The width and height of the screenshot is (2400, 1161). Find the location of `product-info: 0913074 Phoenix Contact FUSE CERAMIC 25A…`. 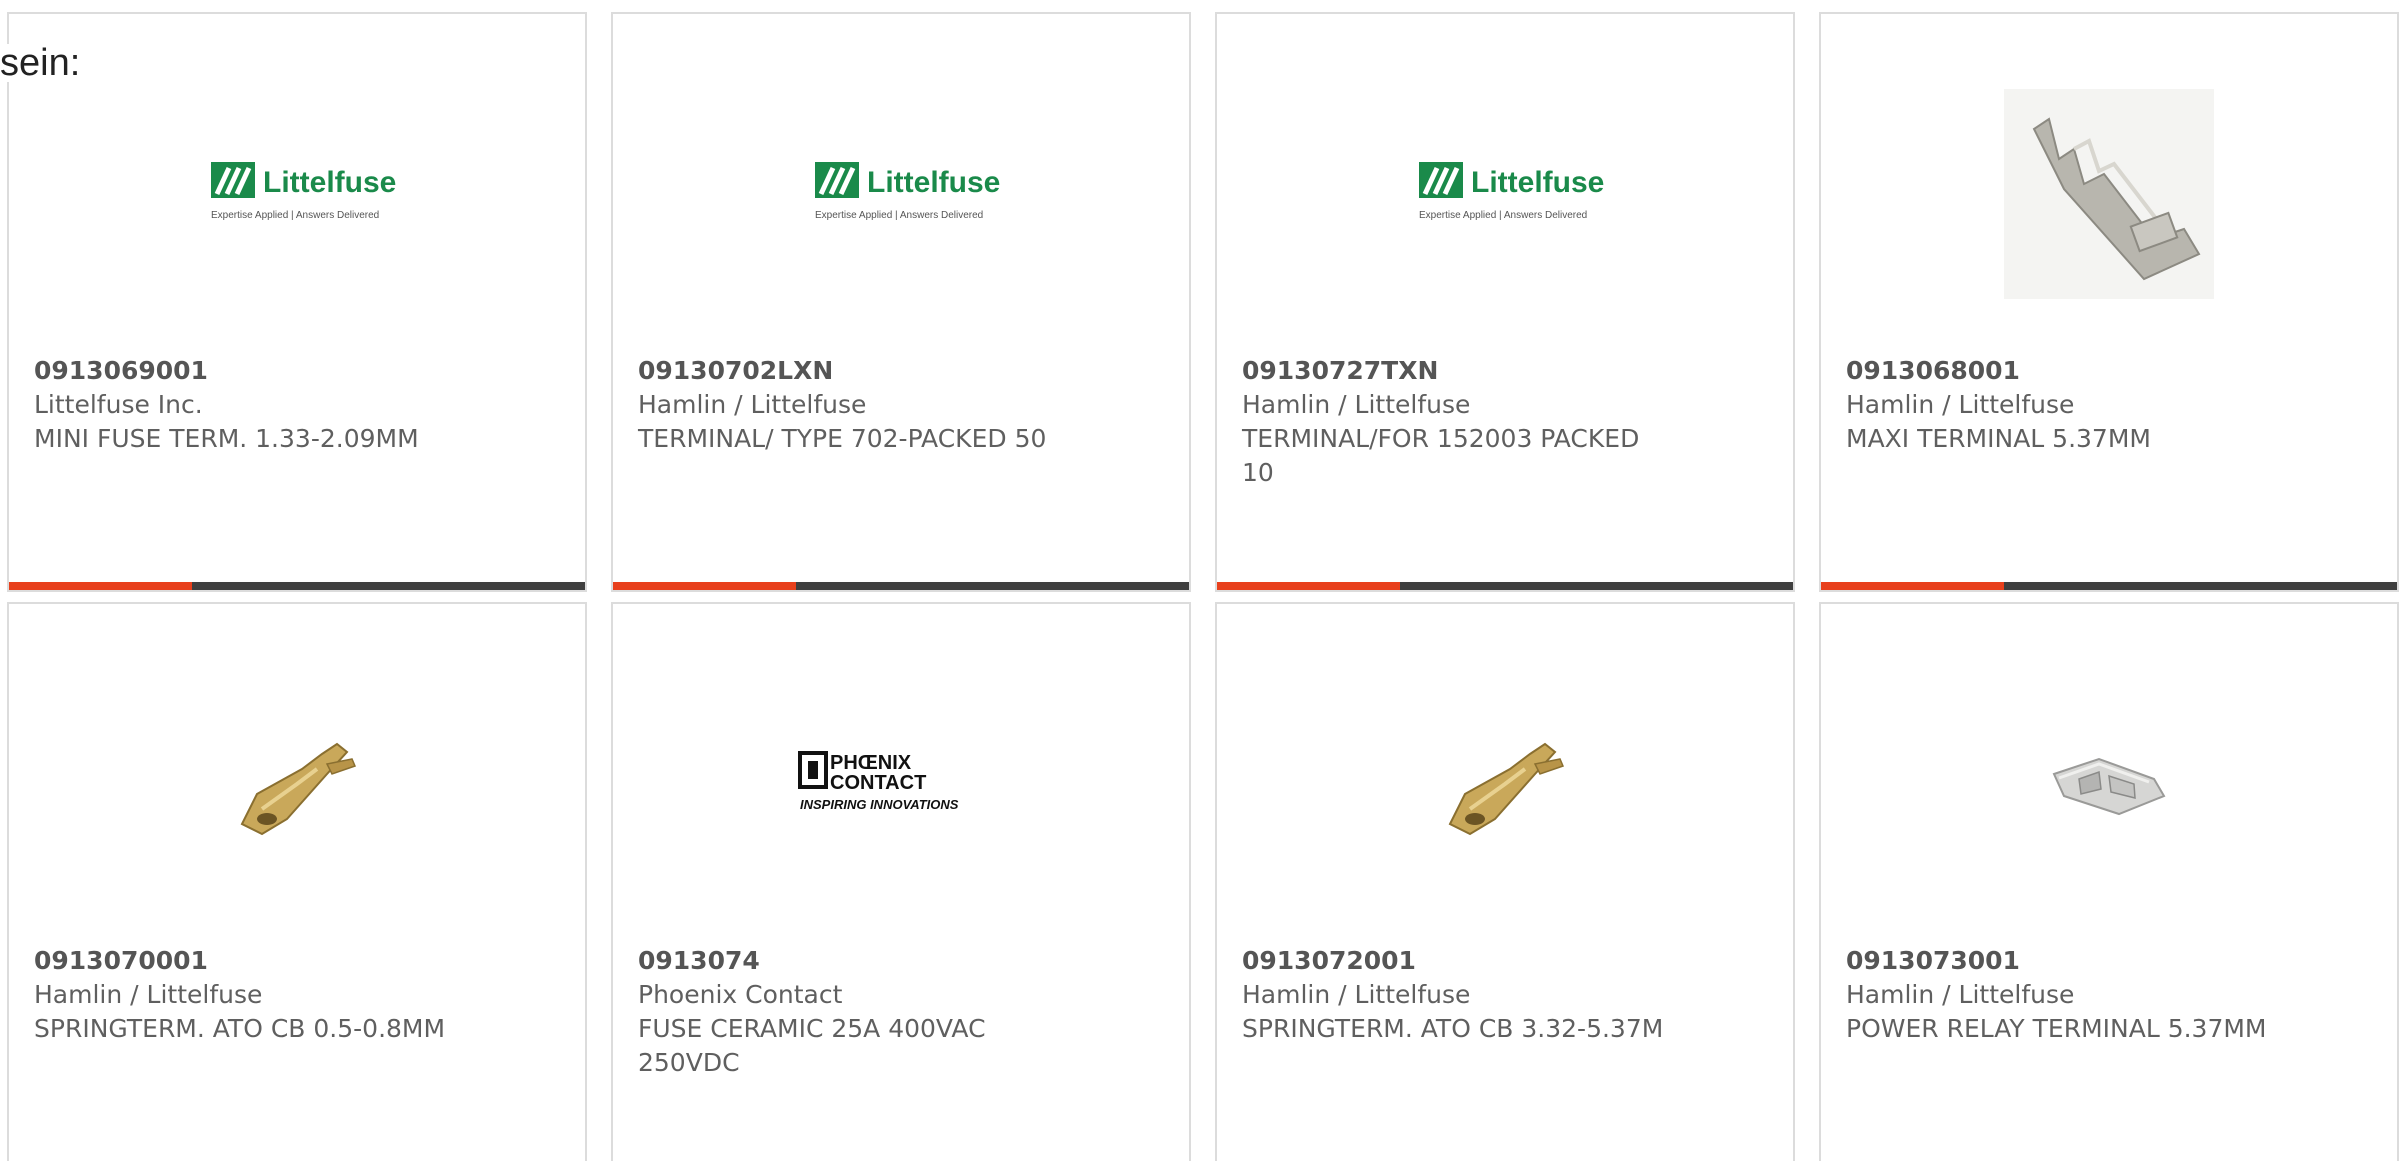

product-info: 0913074 Phoenix Contact FUSE CERAMIC 25A… is located at coordinates (903, 1012).